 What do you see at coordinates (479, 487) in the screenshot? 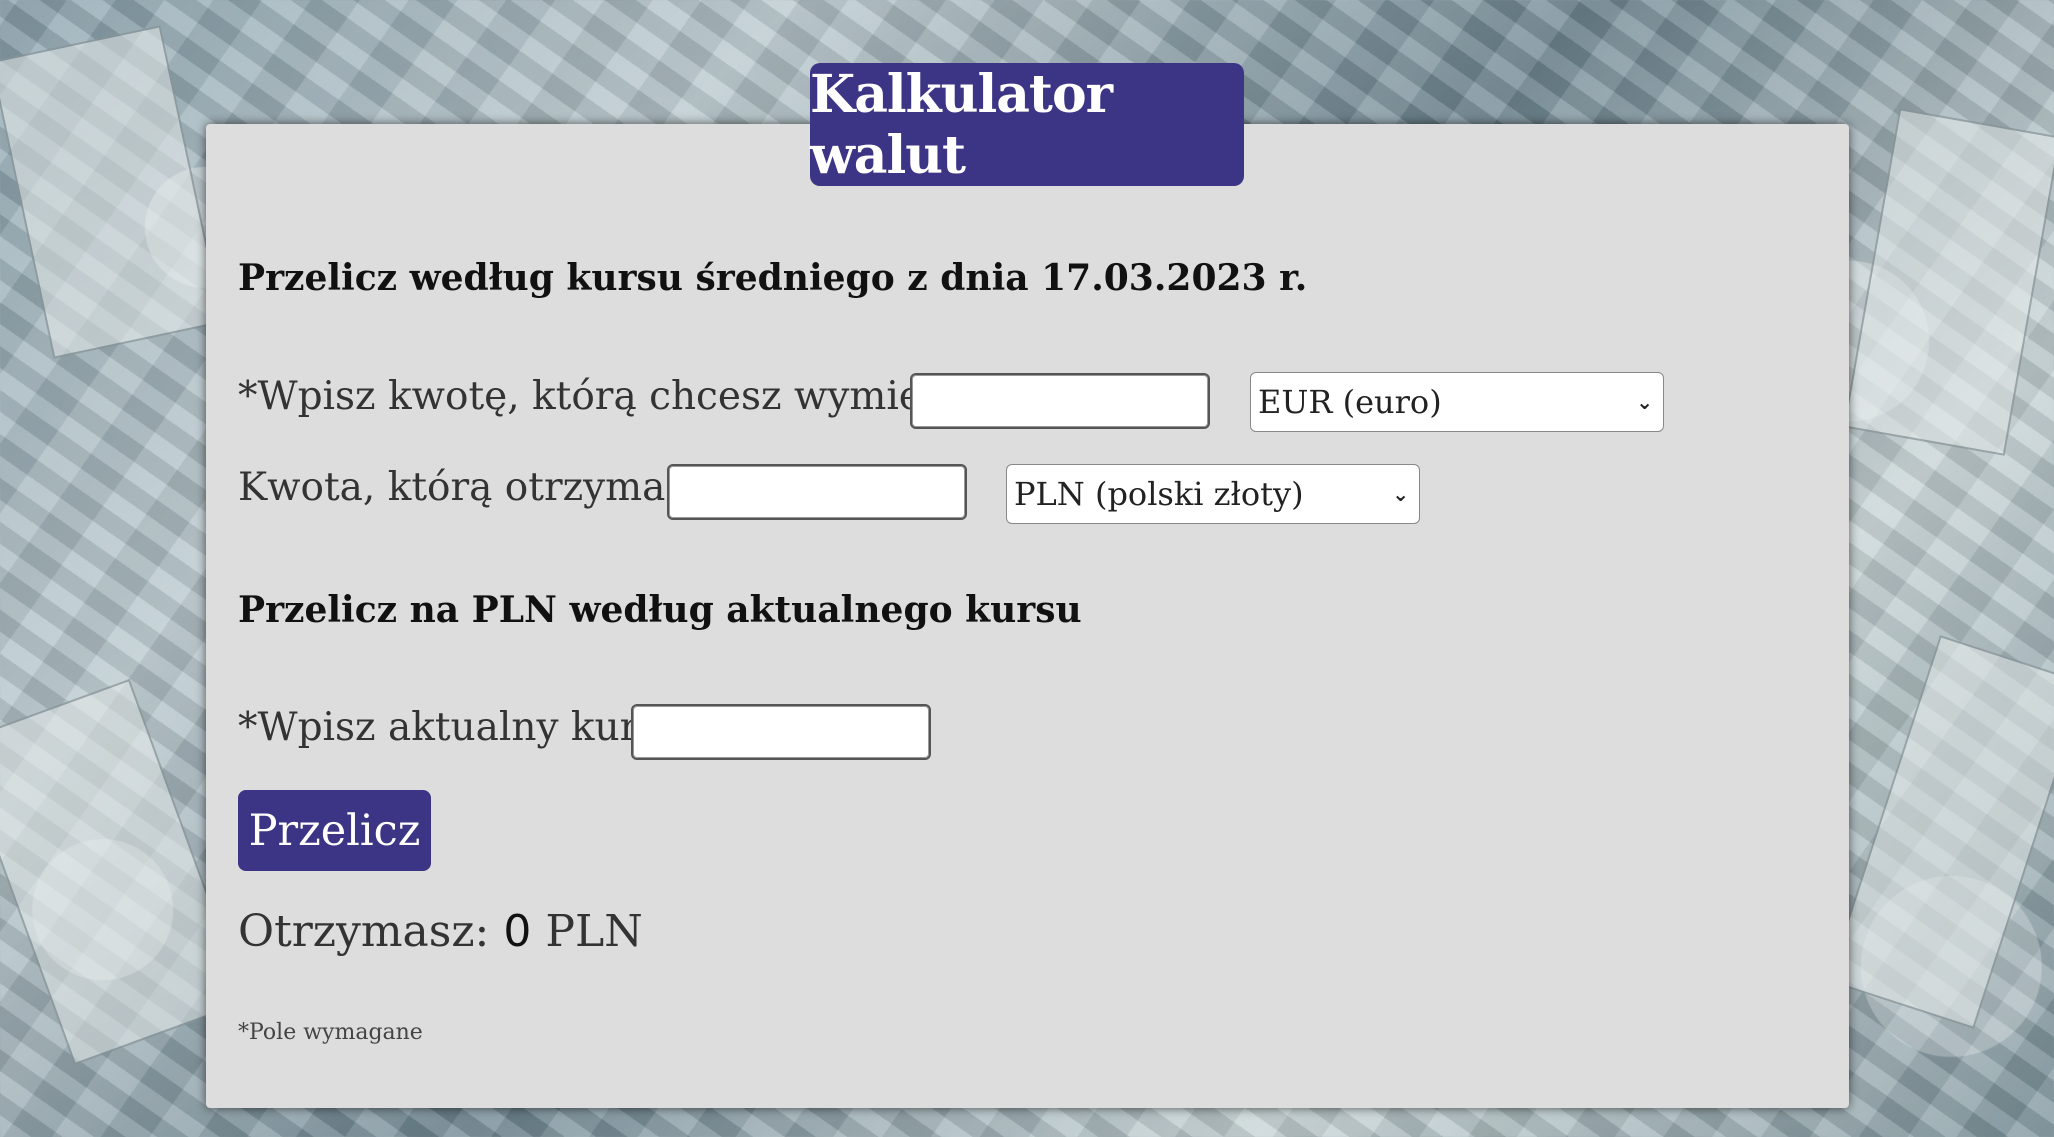
I see `receive-label: Kwota, którą otrzymasz:` at bounding box center [479, 487].